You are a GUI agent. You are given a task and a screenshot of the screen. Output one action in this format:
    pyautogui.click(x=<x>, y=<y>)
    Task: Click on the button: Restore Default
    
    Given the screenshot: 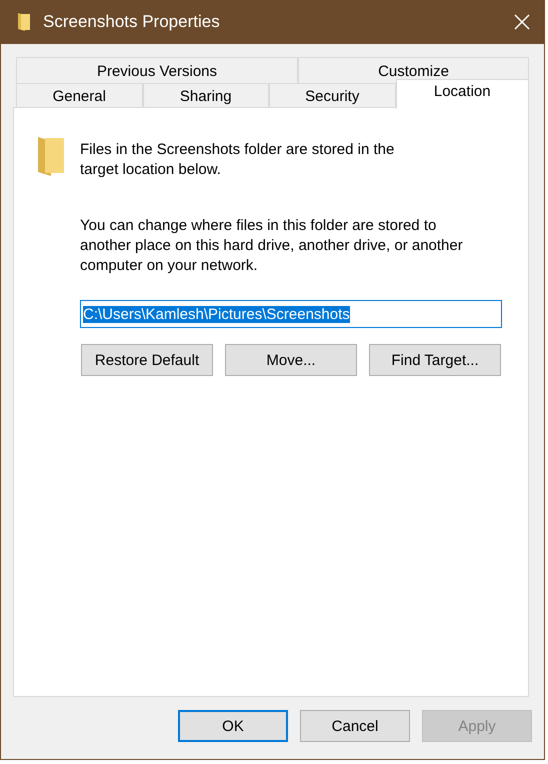 What is the action you would take?
    pyautogui.click(x=147, y=360)
    